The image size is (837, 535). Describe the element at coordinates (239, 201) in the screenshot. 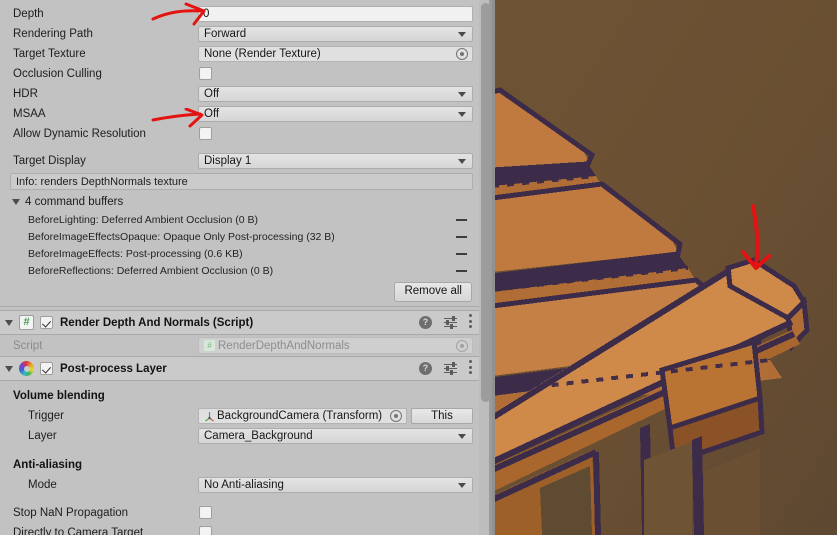

I see `command-buffers-foldout: 4 command buffers` at that location.